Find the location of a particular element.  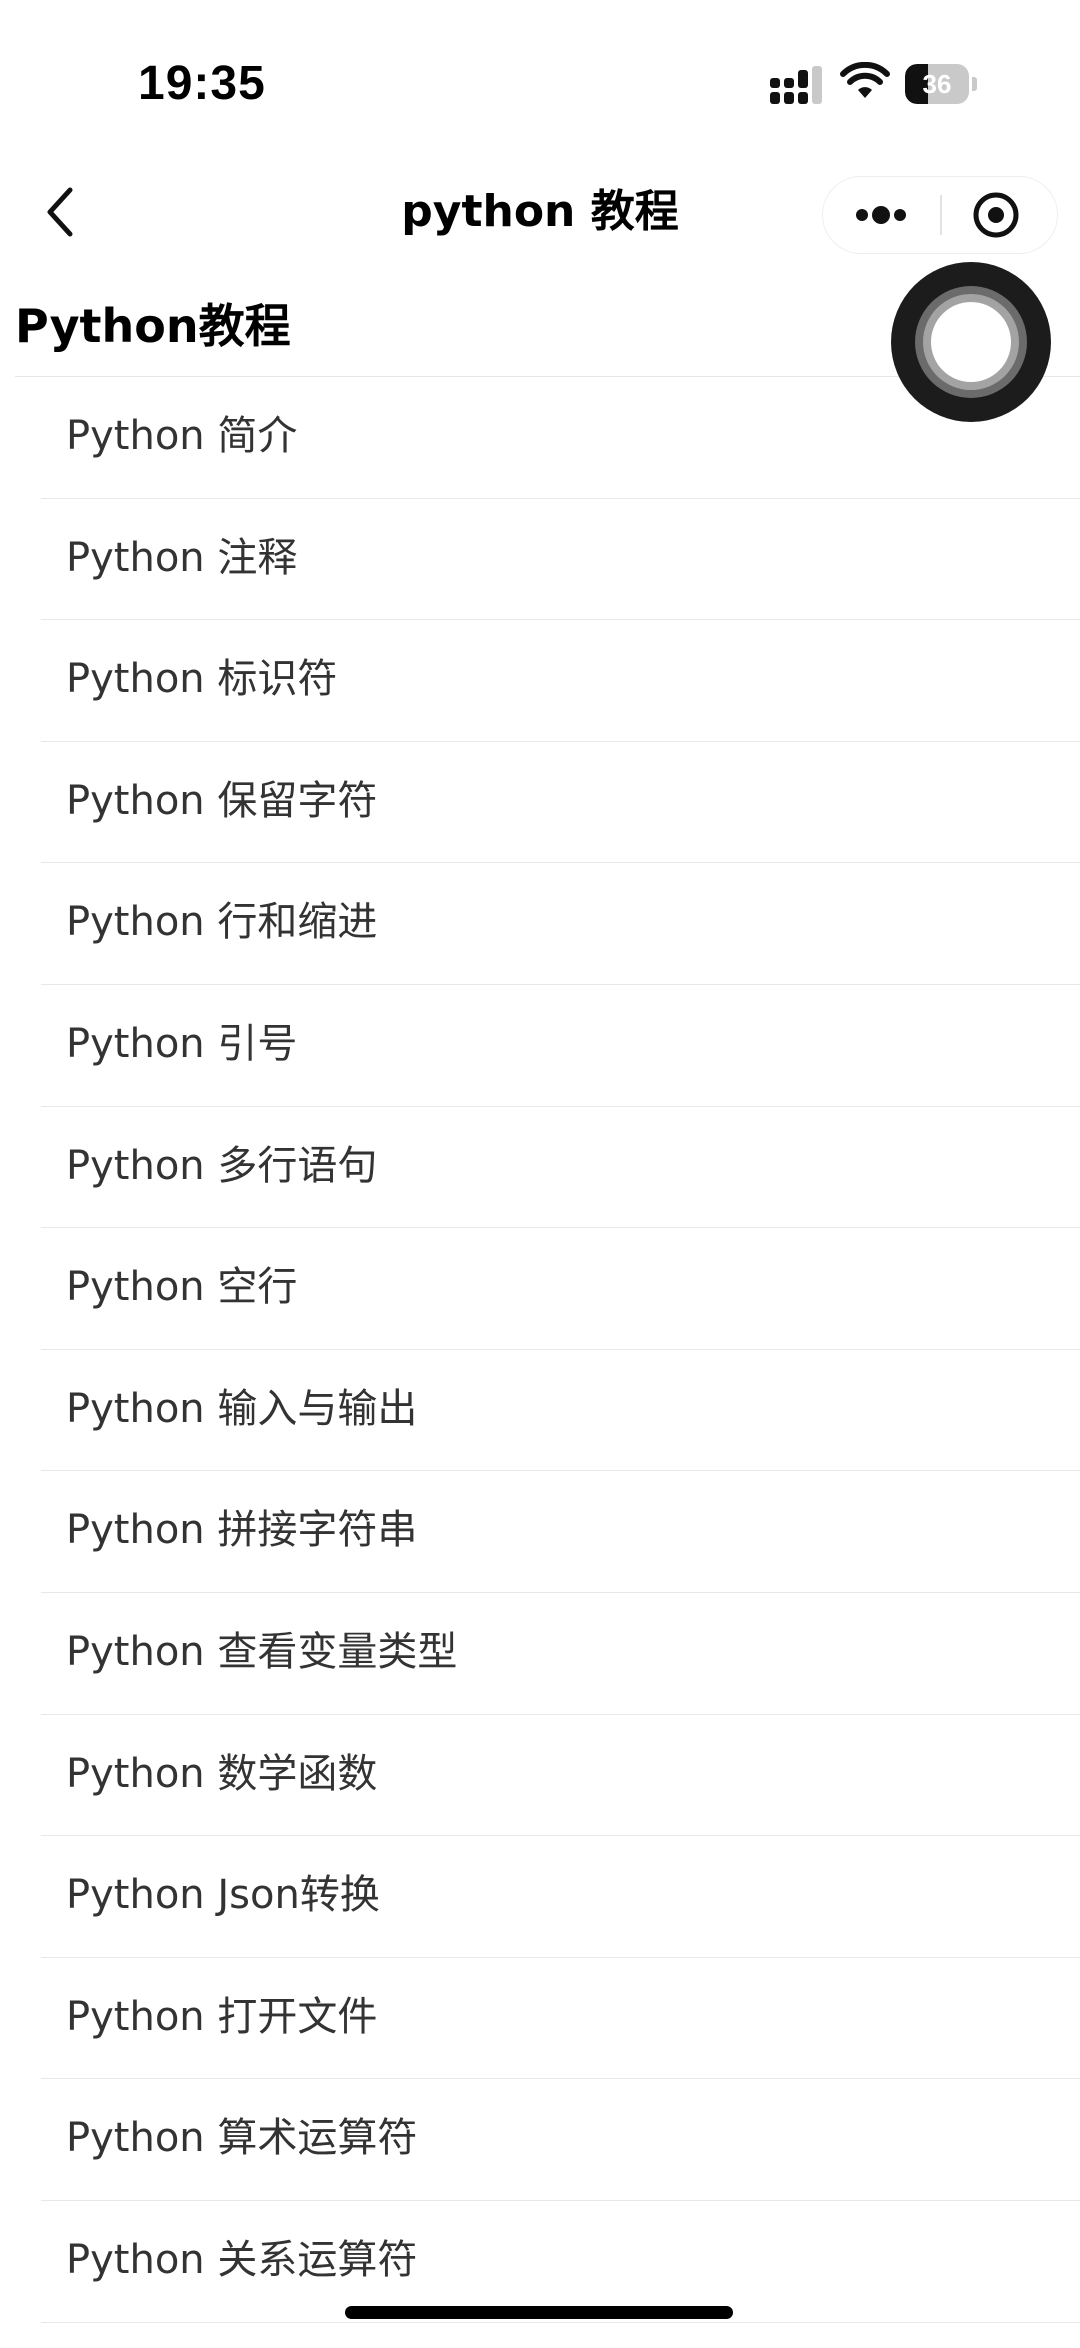

battery-body: 36 is located at coordinates (937, 84).